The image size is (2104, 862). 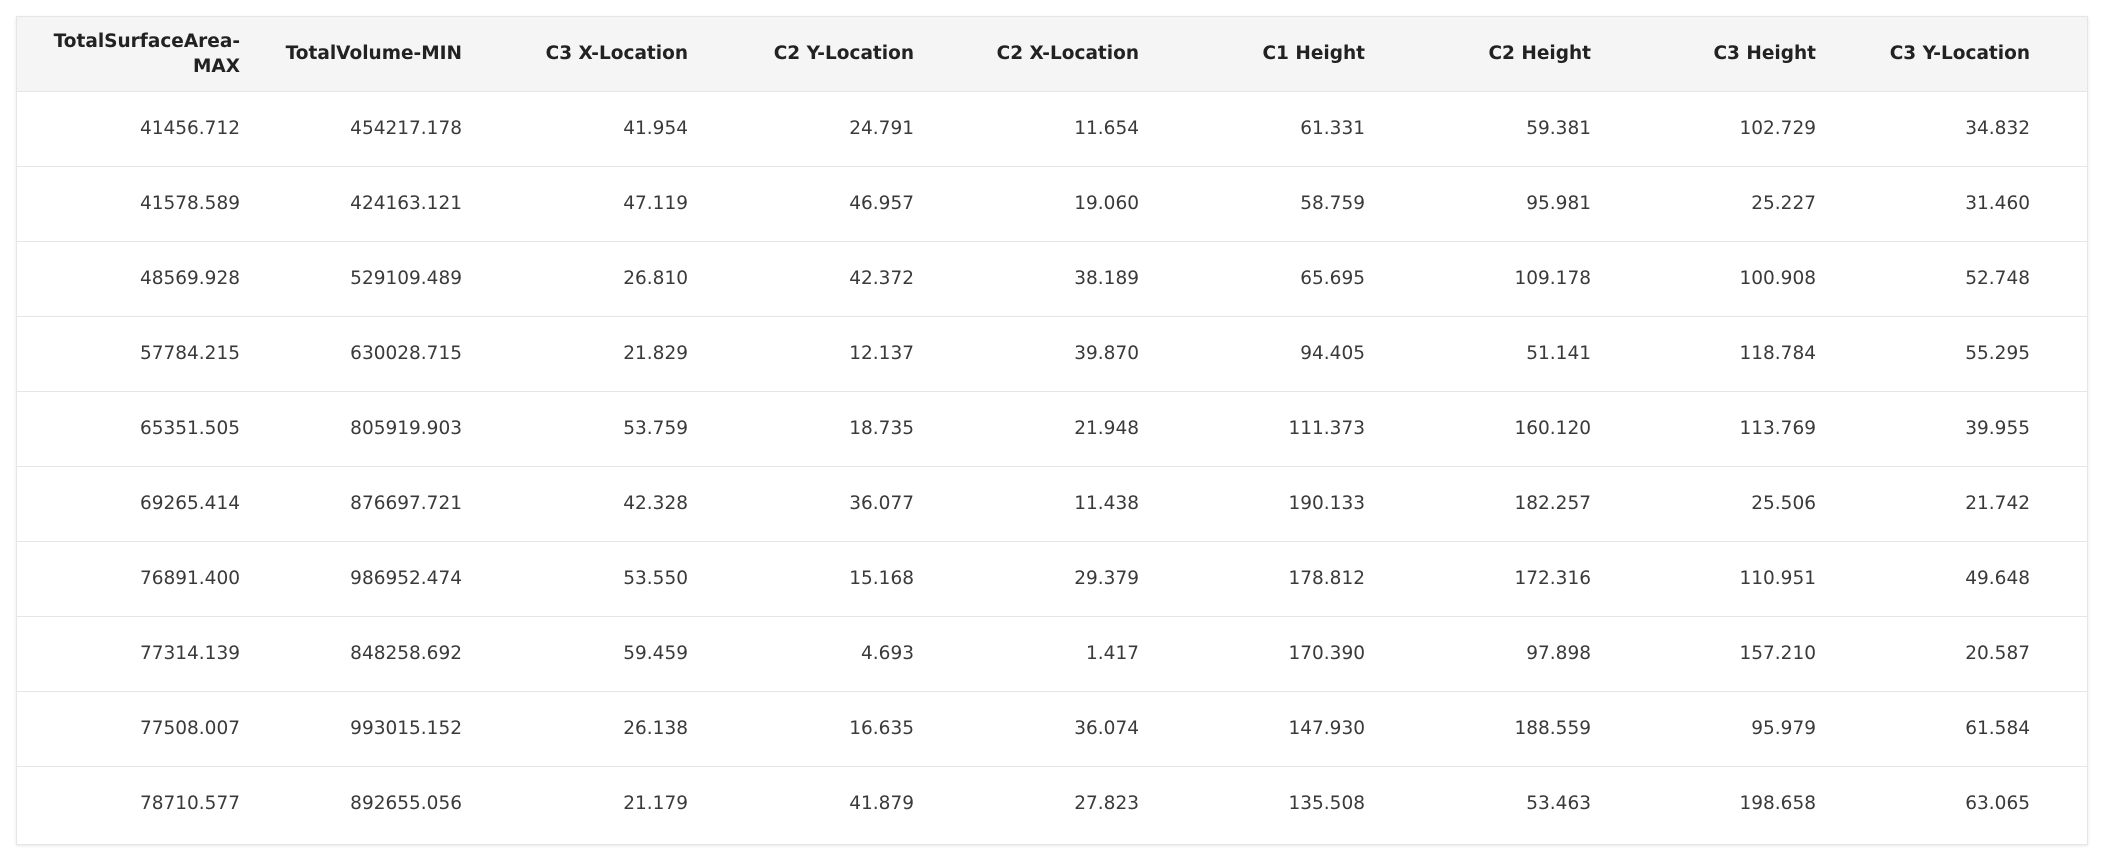 I want to click on column-header-c3-y-location: C3 Y-Location, so click(x=1929, y=54).